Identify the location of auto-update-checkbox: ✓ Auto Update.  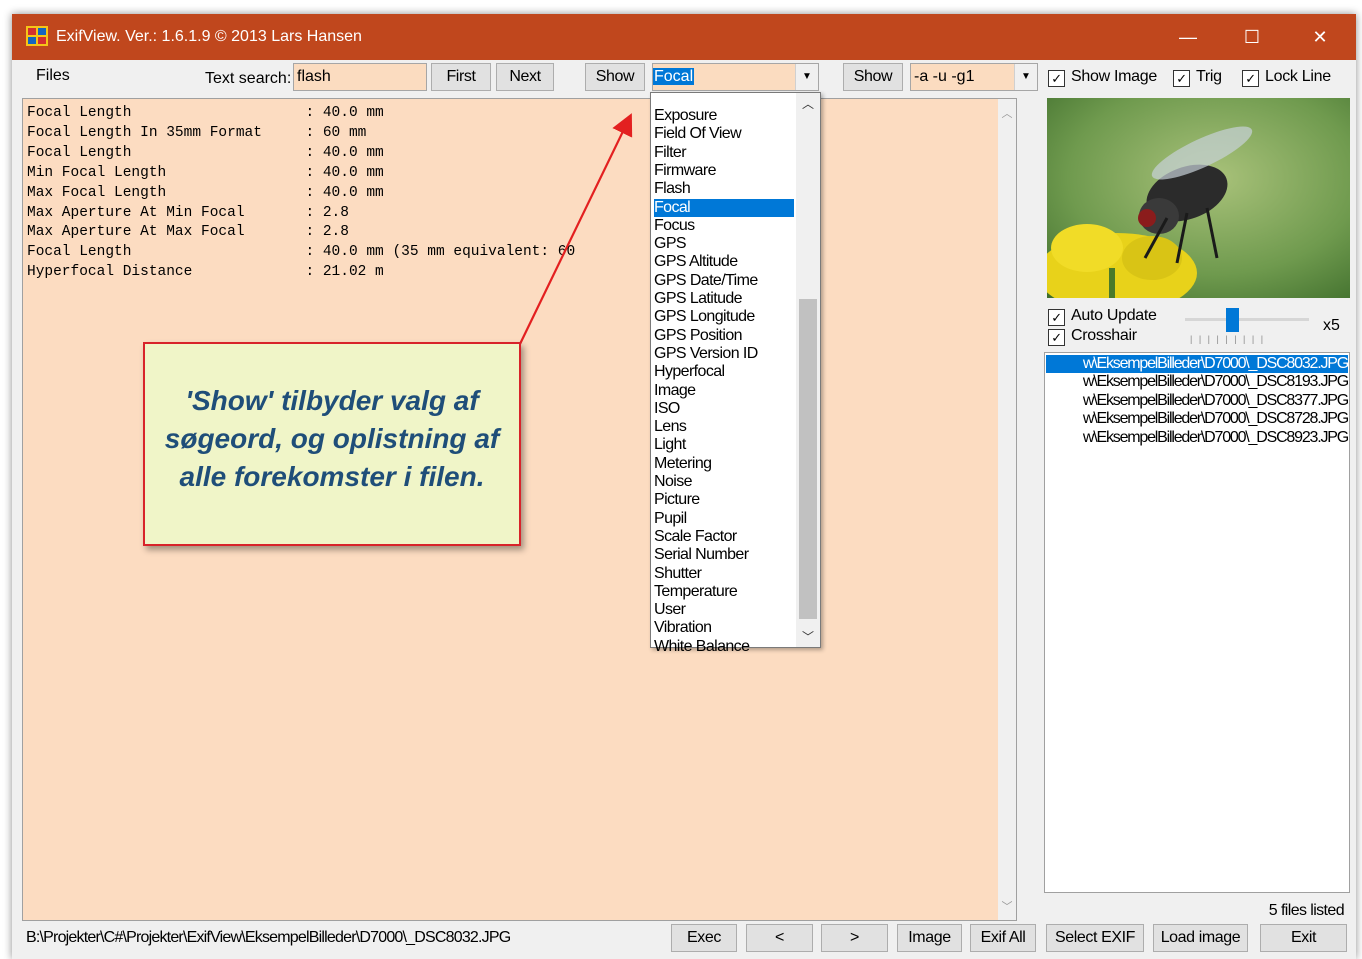
(1102, 316).